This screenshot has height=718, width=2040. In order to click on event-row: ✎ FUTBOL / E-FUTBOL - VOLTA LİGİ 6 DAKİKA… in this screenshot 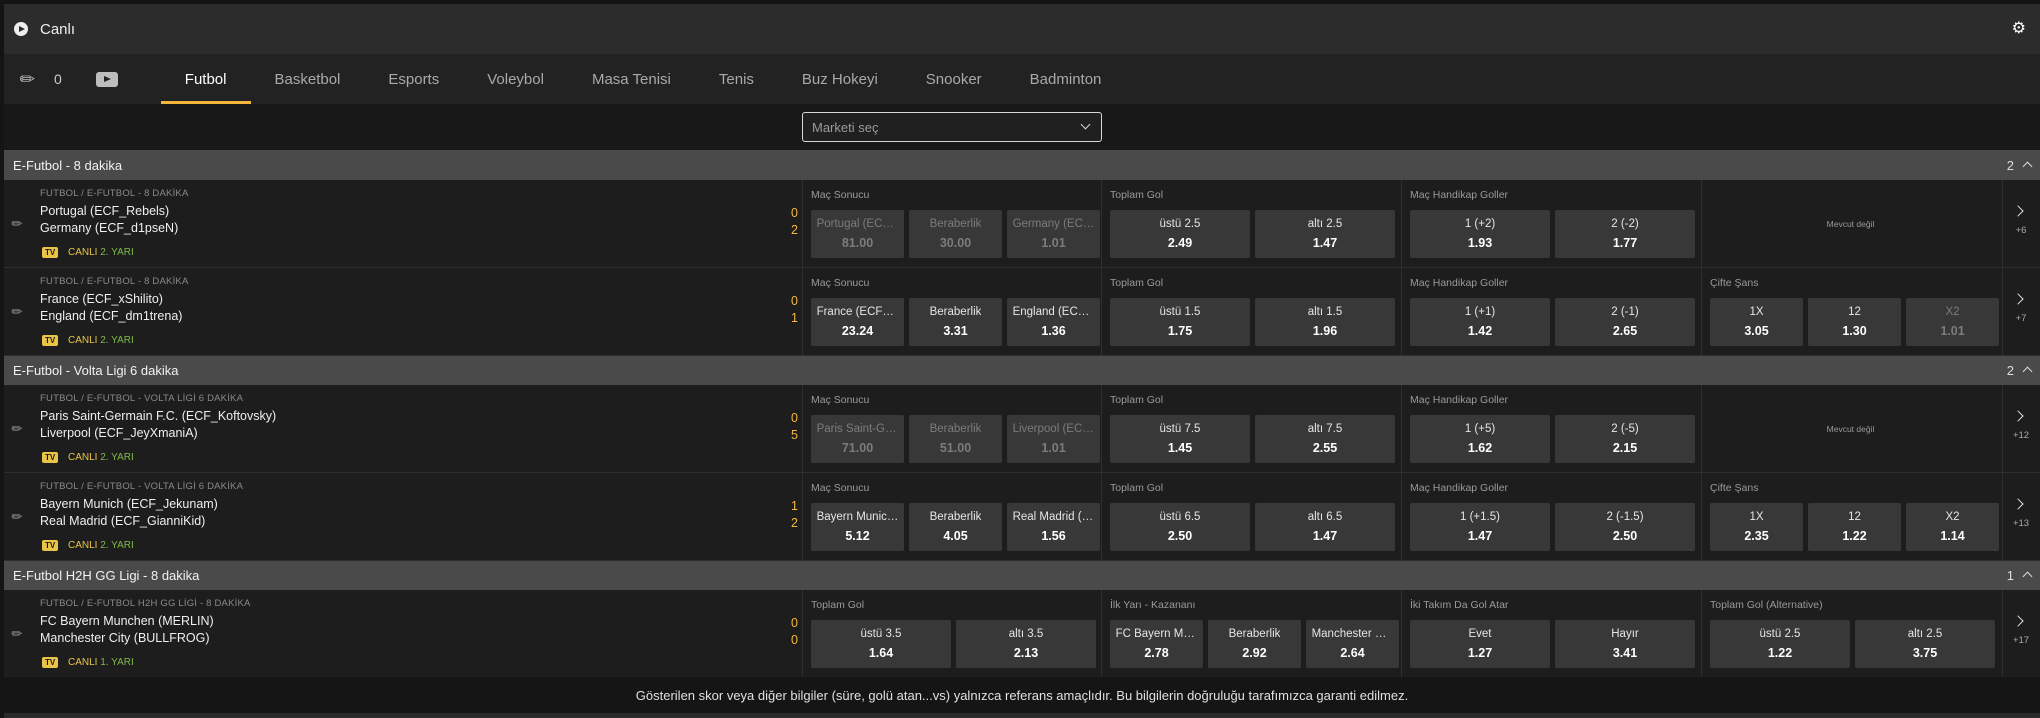, I will do `click(1022, 429)`.